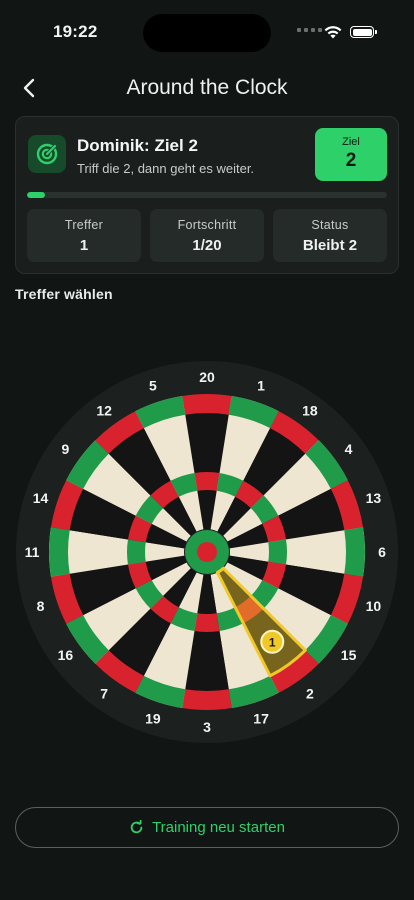 The image size is (414, 900). I want to click on target-icon, so click(47, 154).